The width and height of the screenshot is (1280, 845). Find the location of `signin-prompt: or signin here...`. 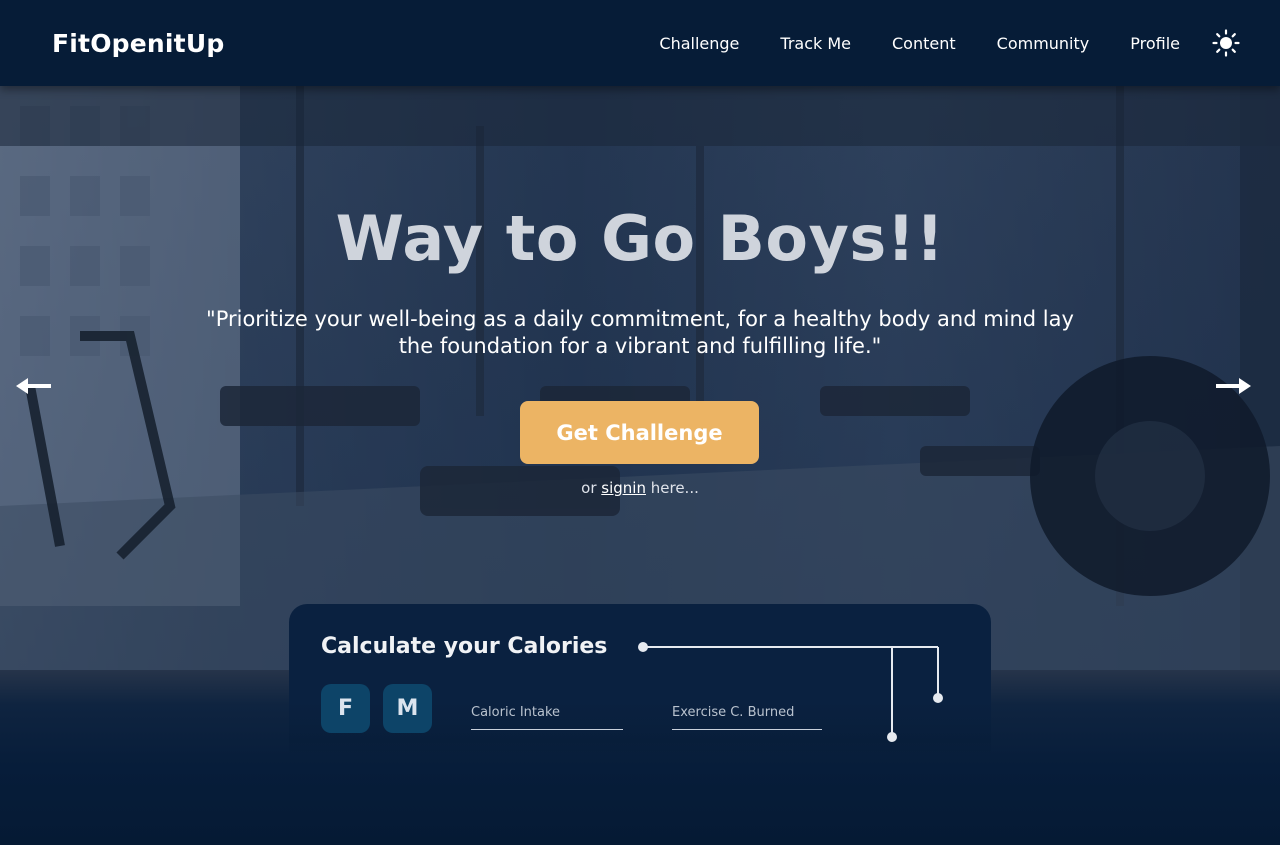

signin-prompt: or signin here... is located at coordinates (640, 488).